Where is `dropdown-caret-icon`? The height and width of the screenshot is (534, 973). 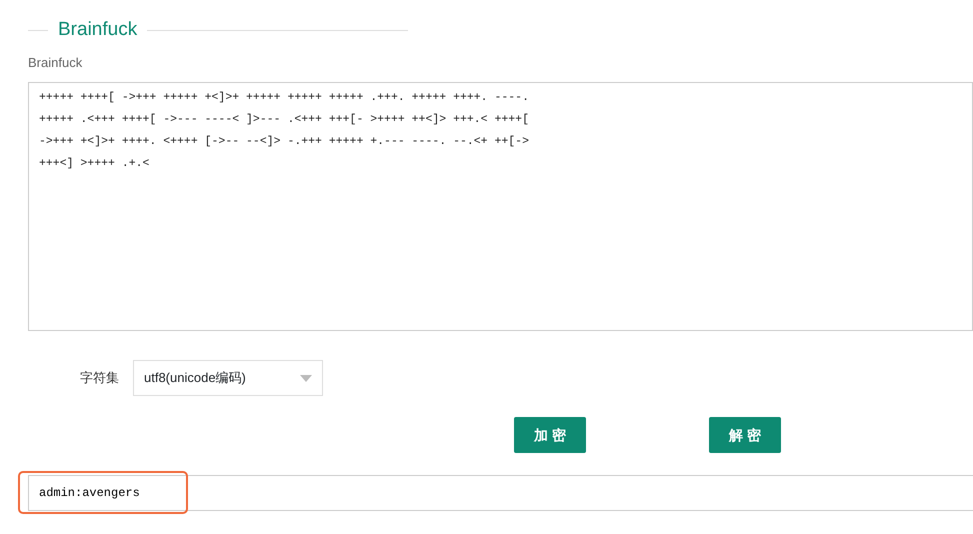 dropdown-caret-icon is located at coordinates (306, 378).